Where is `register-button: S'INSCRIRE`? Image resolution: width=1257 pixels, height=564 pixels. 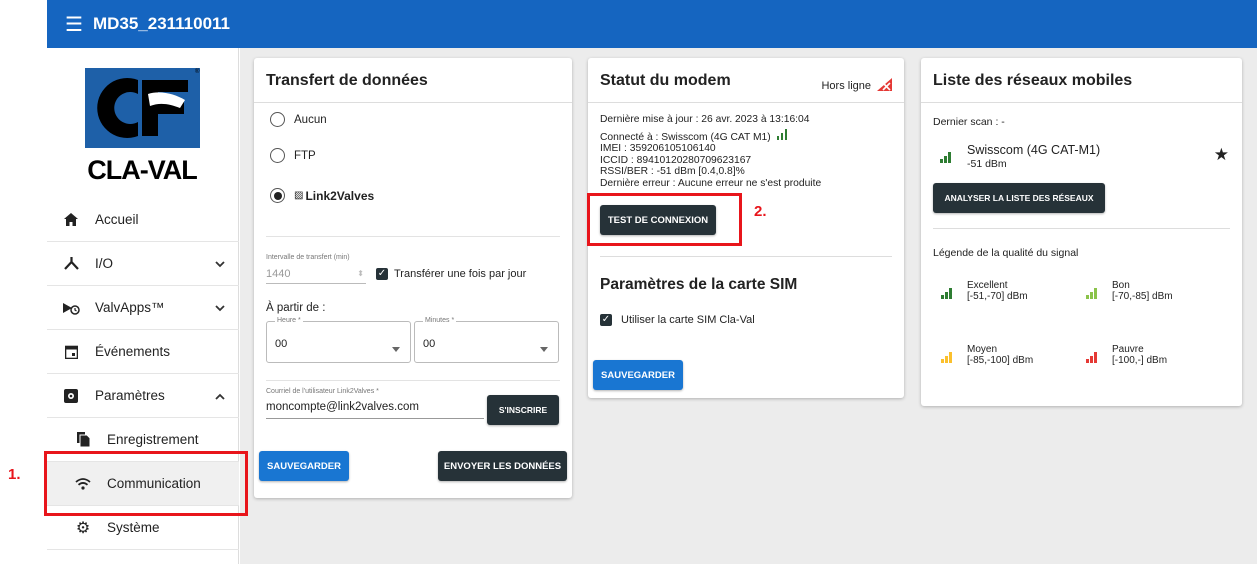 register-button: S'INSCRIRE is located at coordinates (523, 410).